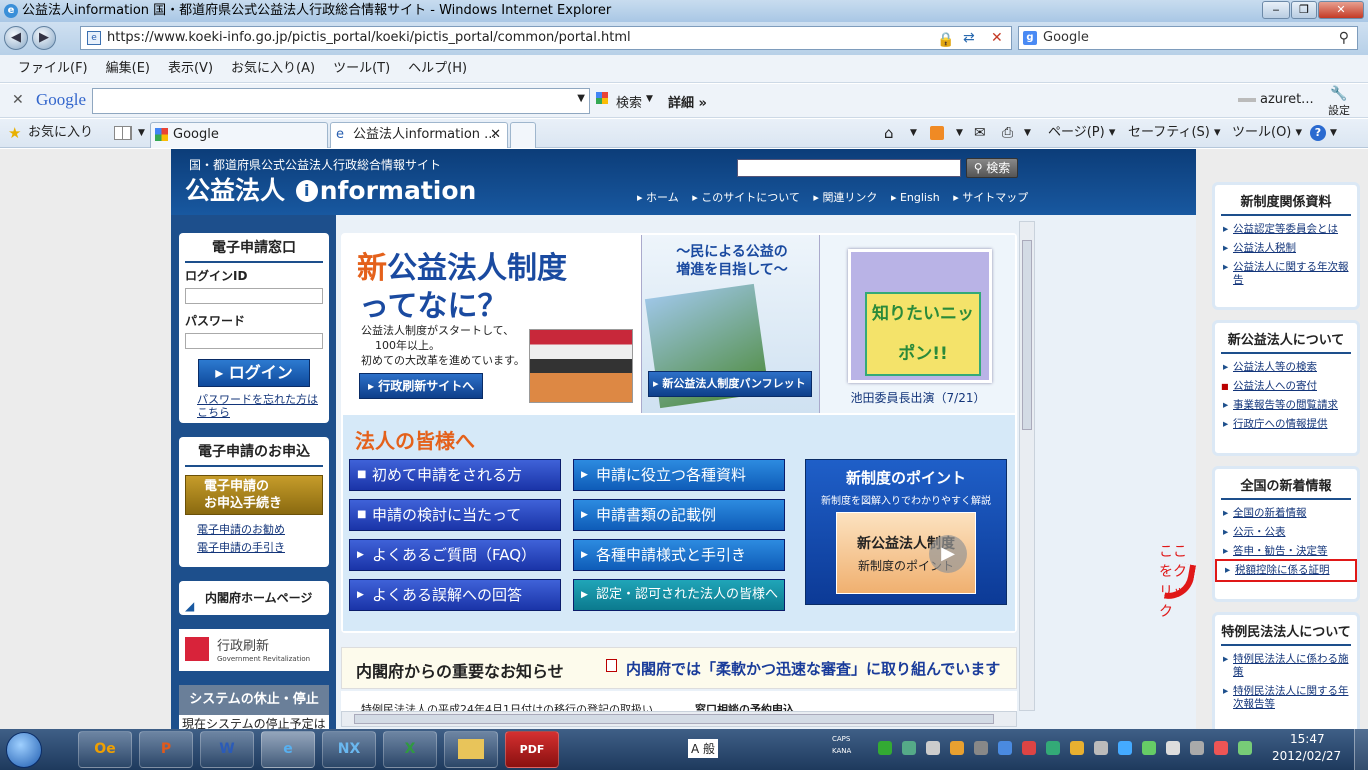  What do you see at coordinates (349, 749) in the screenshot?
I see `taskbar-nx: NX` at bounding box center [349, 749].